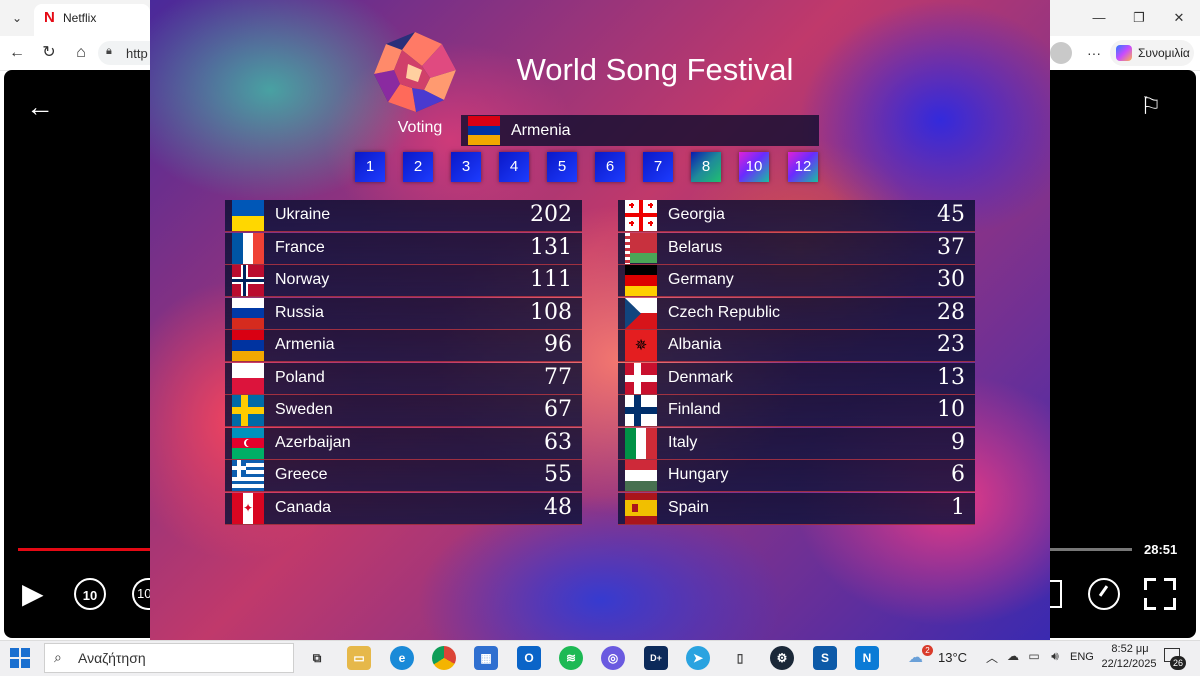  What do you see at coordinates (1160, 594) in the screenshot?
I see `fullscreen-icon` at bounding box center [1160, 594].